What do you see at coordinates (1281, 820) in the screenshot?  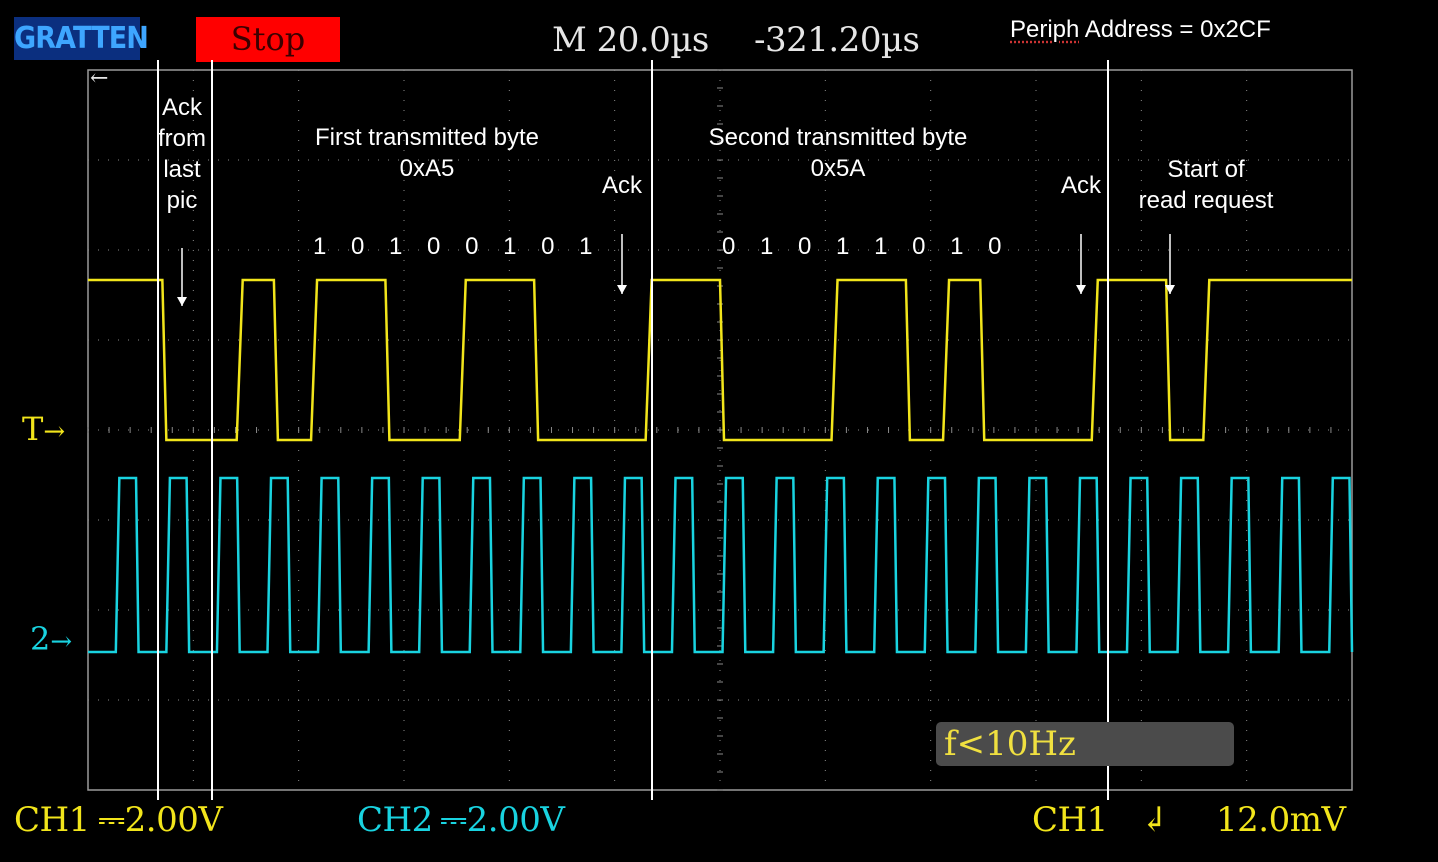 I see `trigger-level: 12.0mV` at bounding box center [1281, 820].